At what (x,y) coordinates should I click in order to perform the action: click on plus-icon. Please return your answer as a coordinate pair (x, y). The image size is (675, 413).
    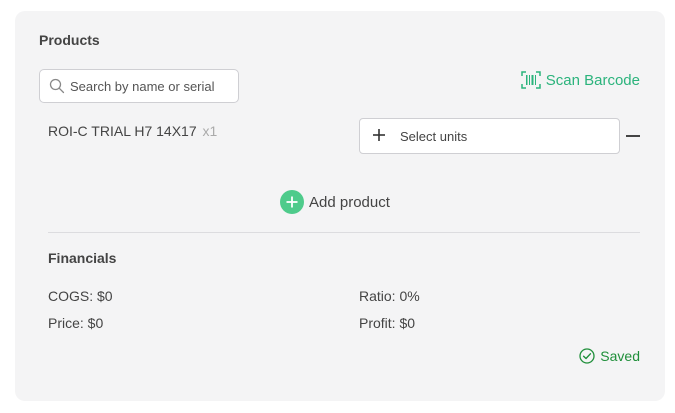
    Looking at the image, I should click on (379, 136).